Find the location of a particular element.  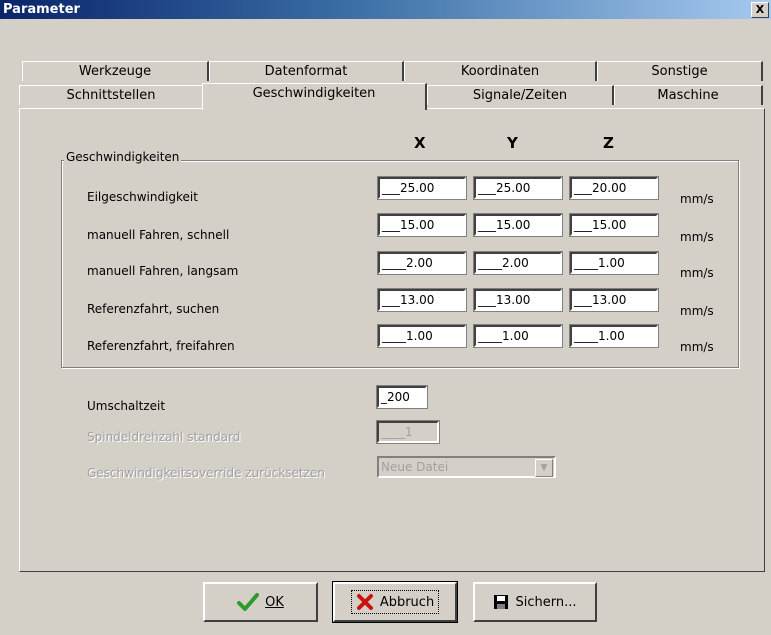

schnell-y-field: ___15.00 is located at coordinates (518, 225).